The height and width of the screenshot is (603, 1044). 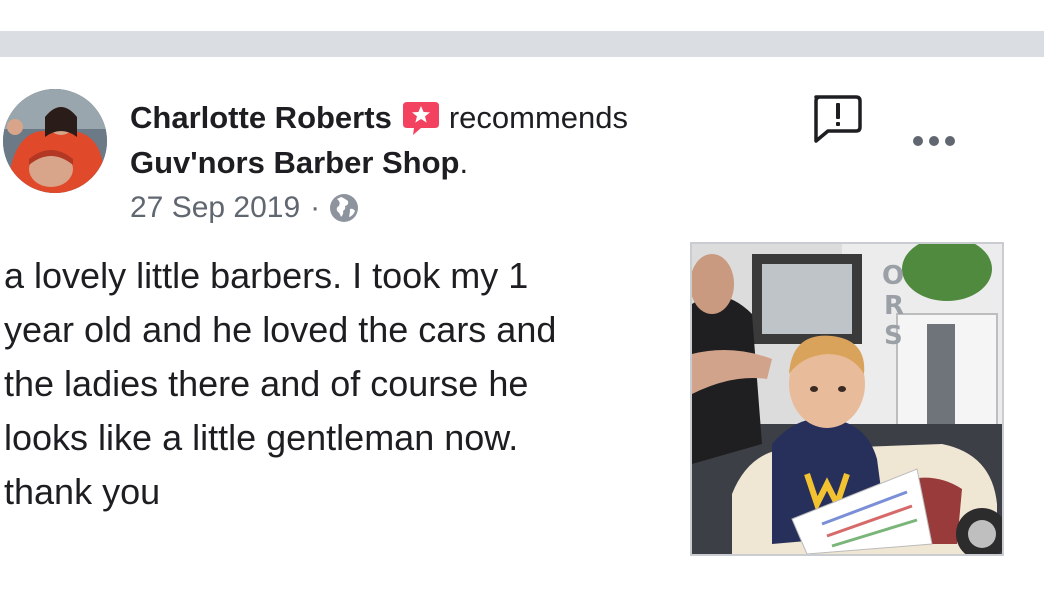 What do you see at coordinates (294, 162) in the screenshot?
I see `page-name-link: Guv'nors Barber Shop` at bounding box center [294, 162].